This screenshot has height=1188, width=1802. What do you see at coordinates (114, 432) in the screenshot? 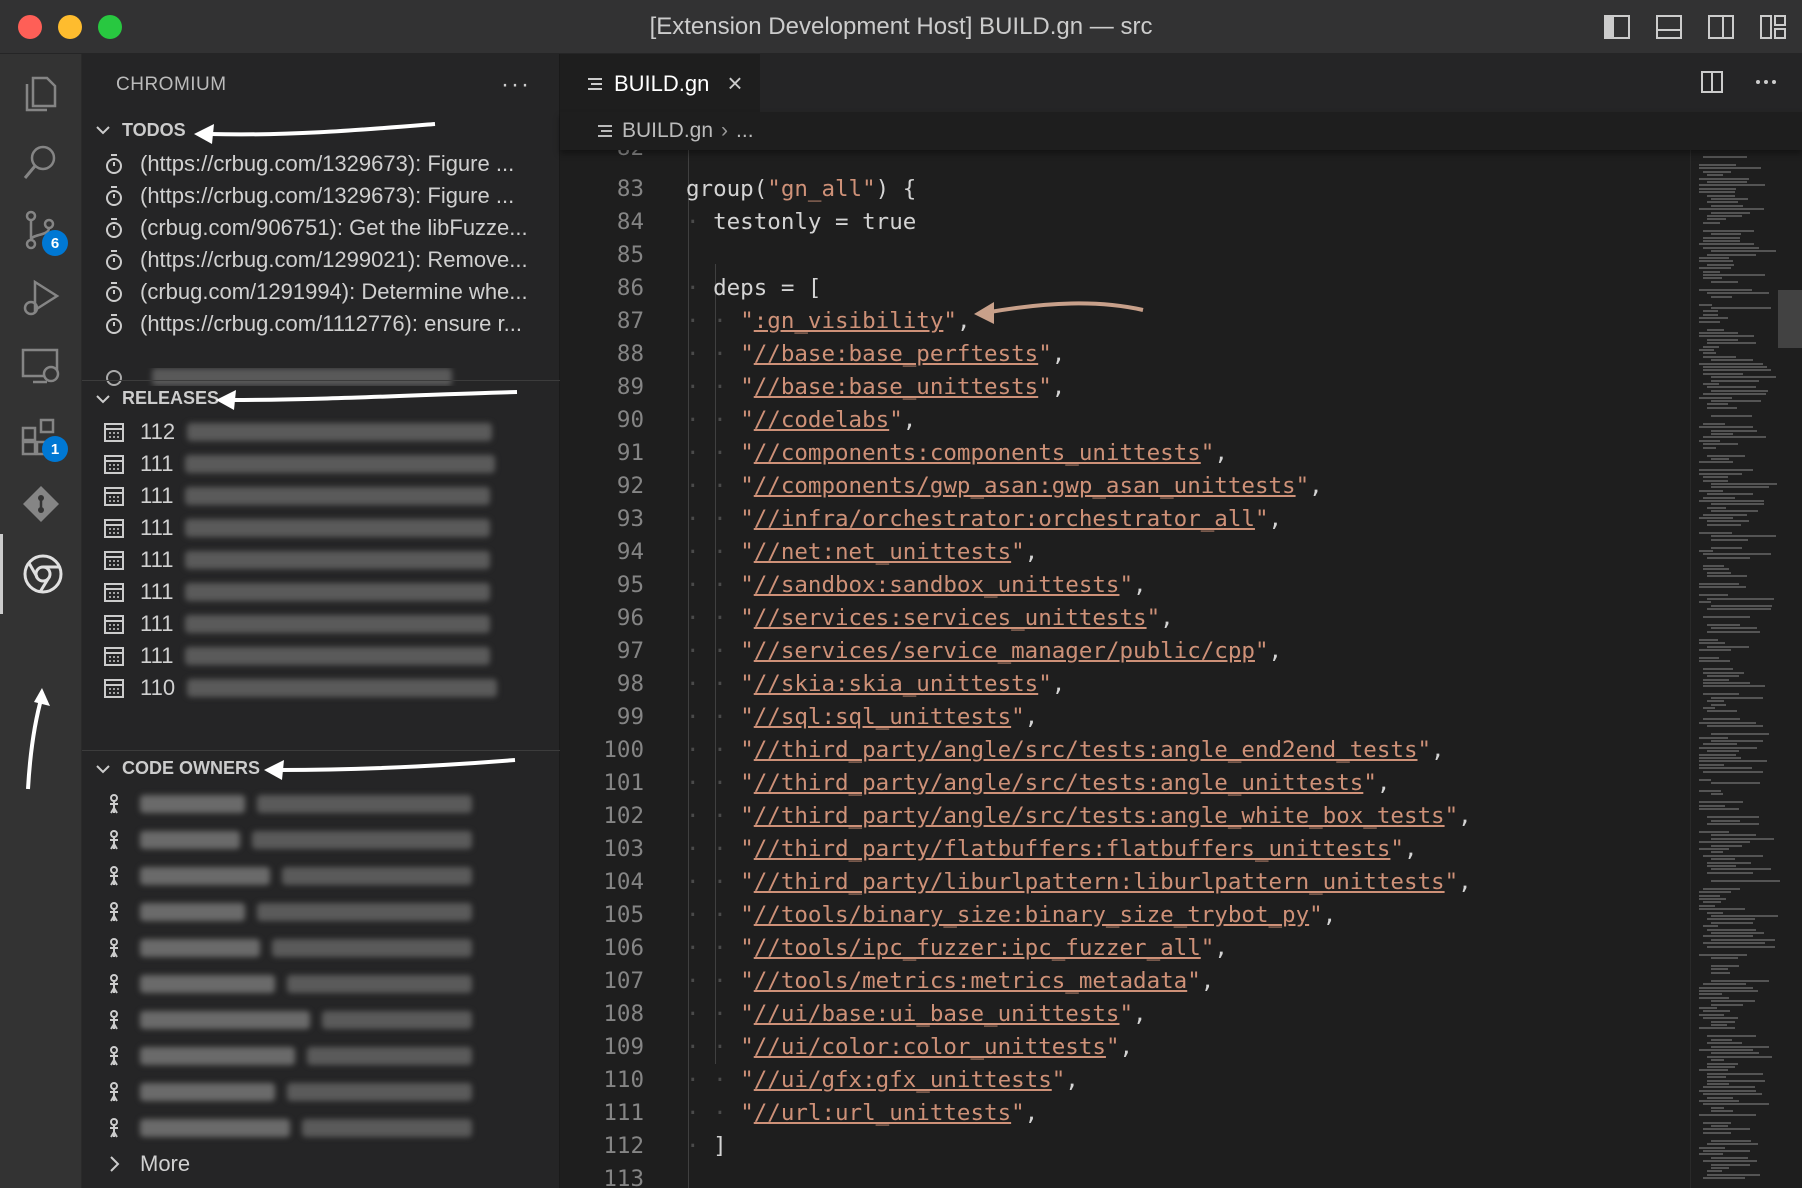
I see `calendar-icon` at bounding box center [114, 432].